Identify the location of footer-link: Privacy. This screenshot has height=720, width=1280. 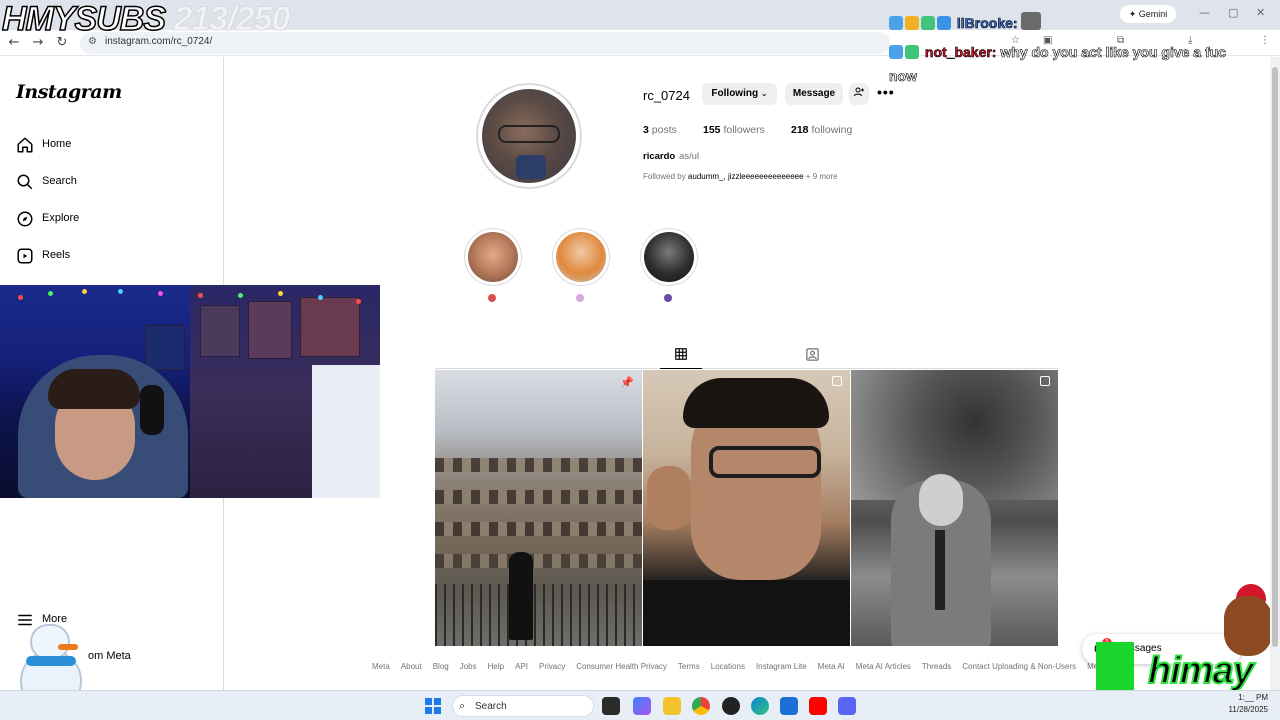
(552, 666).